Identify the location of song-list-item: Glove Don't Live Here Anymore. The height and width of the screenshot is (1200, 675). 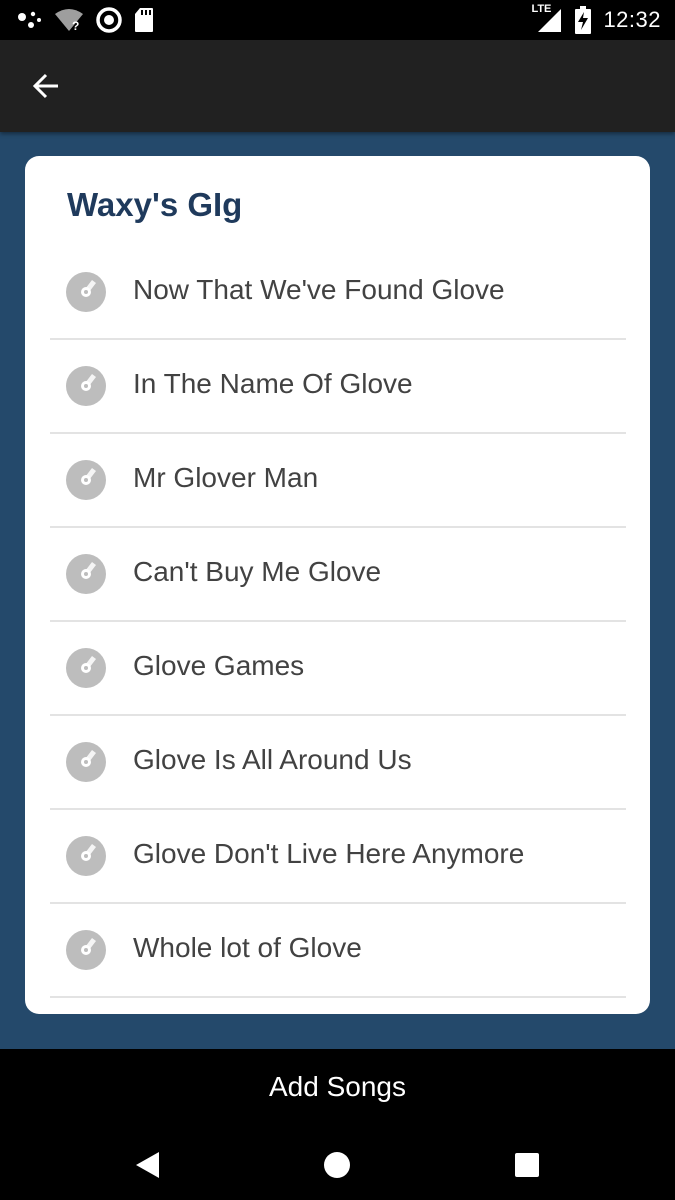
(338, 857).